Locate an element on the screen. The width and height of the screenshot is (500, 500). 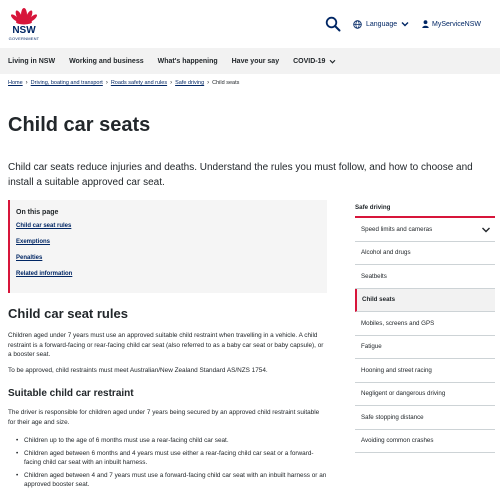
sidebar-item-stopping-distance: Safe stopping distance is located at coordinates (425, 418).